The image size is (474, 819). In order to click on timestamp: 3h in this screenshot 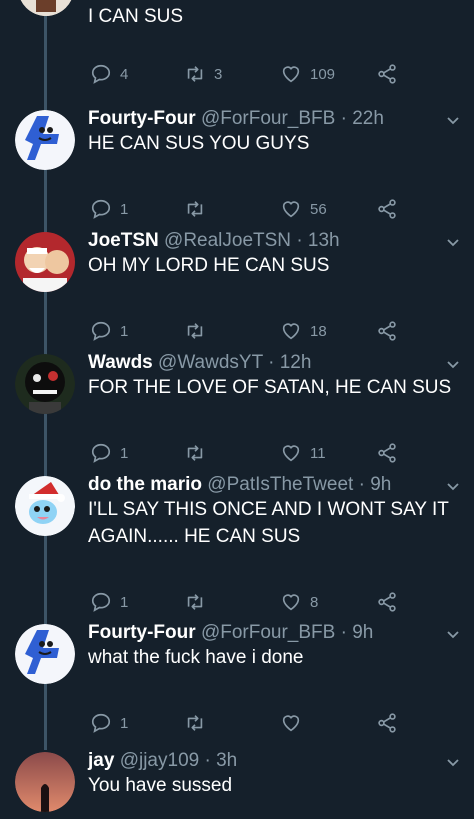, I will do `click(226, 760)`.